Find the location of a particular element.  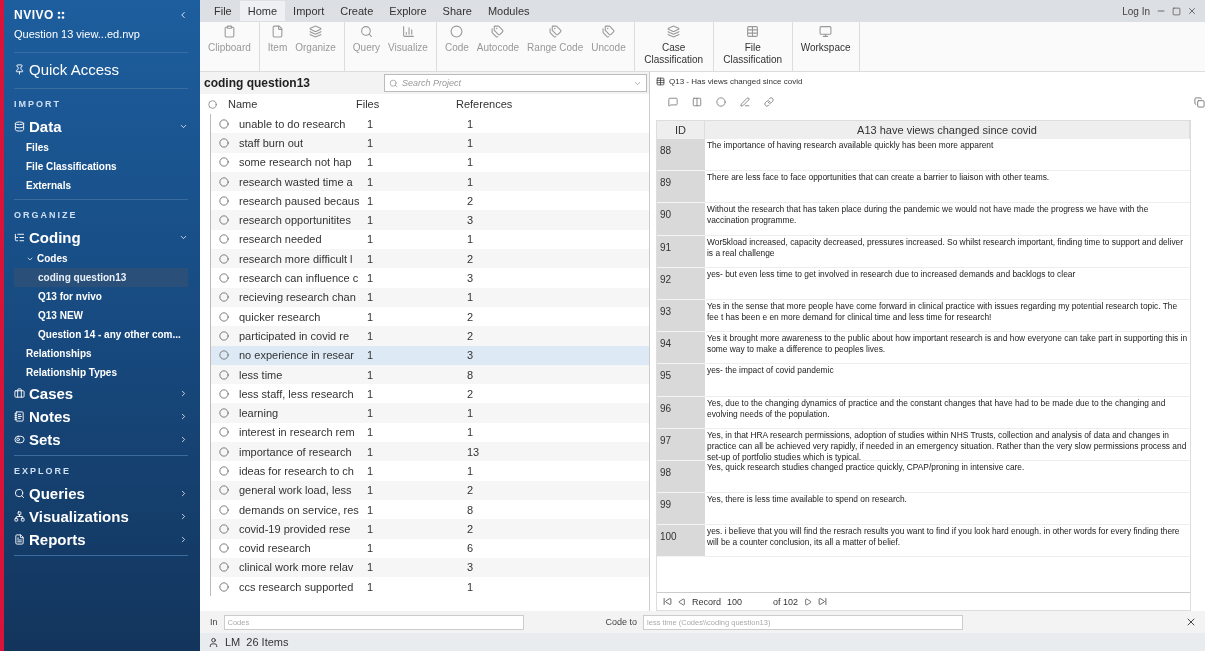

quick-access: Quick Access is located at coordinates (101, 70).